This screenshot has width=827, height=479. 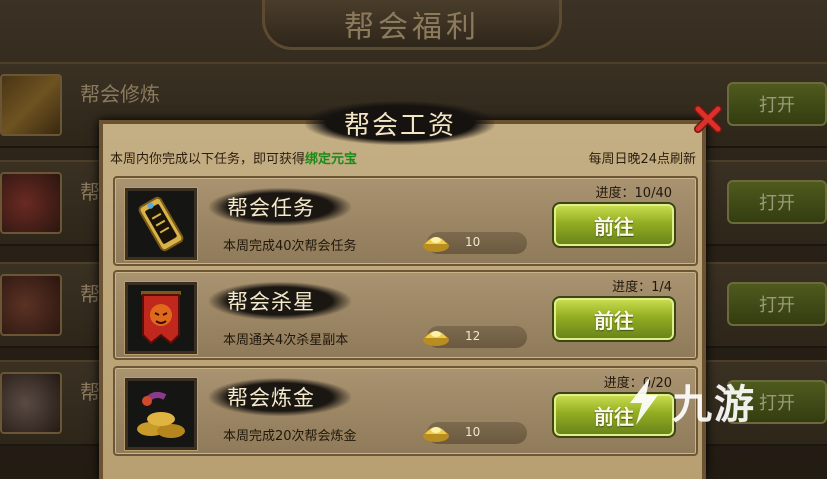 What do you see at coordinates (161, 318) in the screenshot?
I see `red-banner-icon` at bounding box center [161, 318].